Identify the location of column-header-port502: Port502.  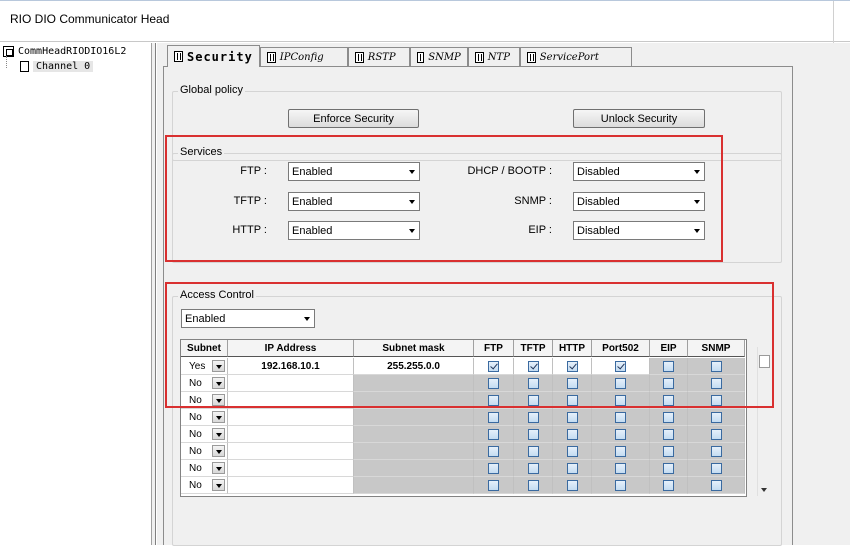
(621, 348).